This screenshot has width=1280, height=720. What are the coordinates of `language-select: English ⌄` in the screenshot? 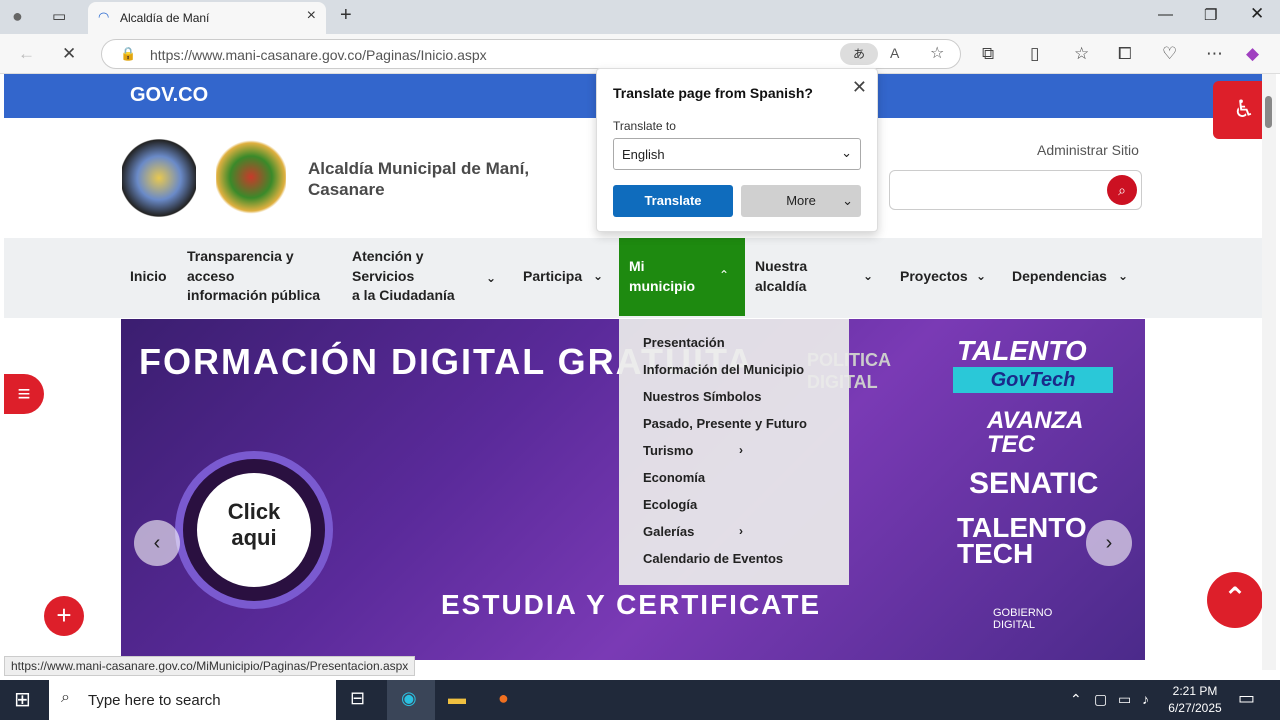 It's located at (737, 154).